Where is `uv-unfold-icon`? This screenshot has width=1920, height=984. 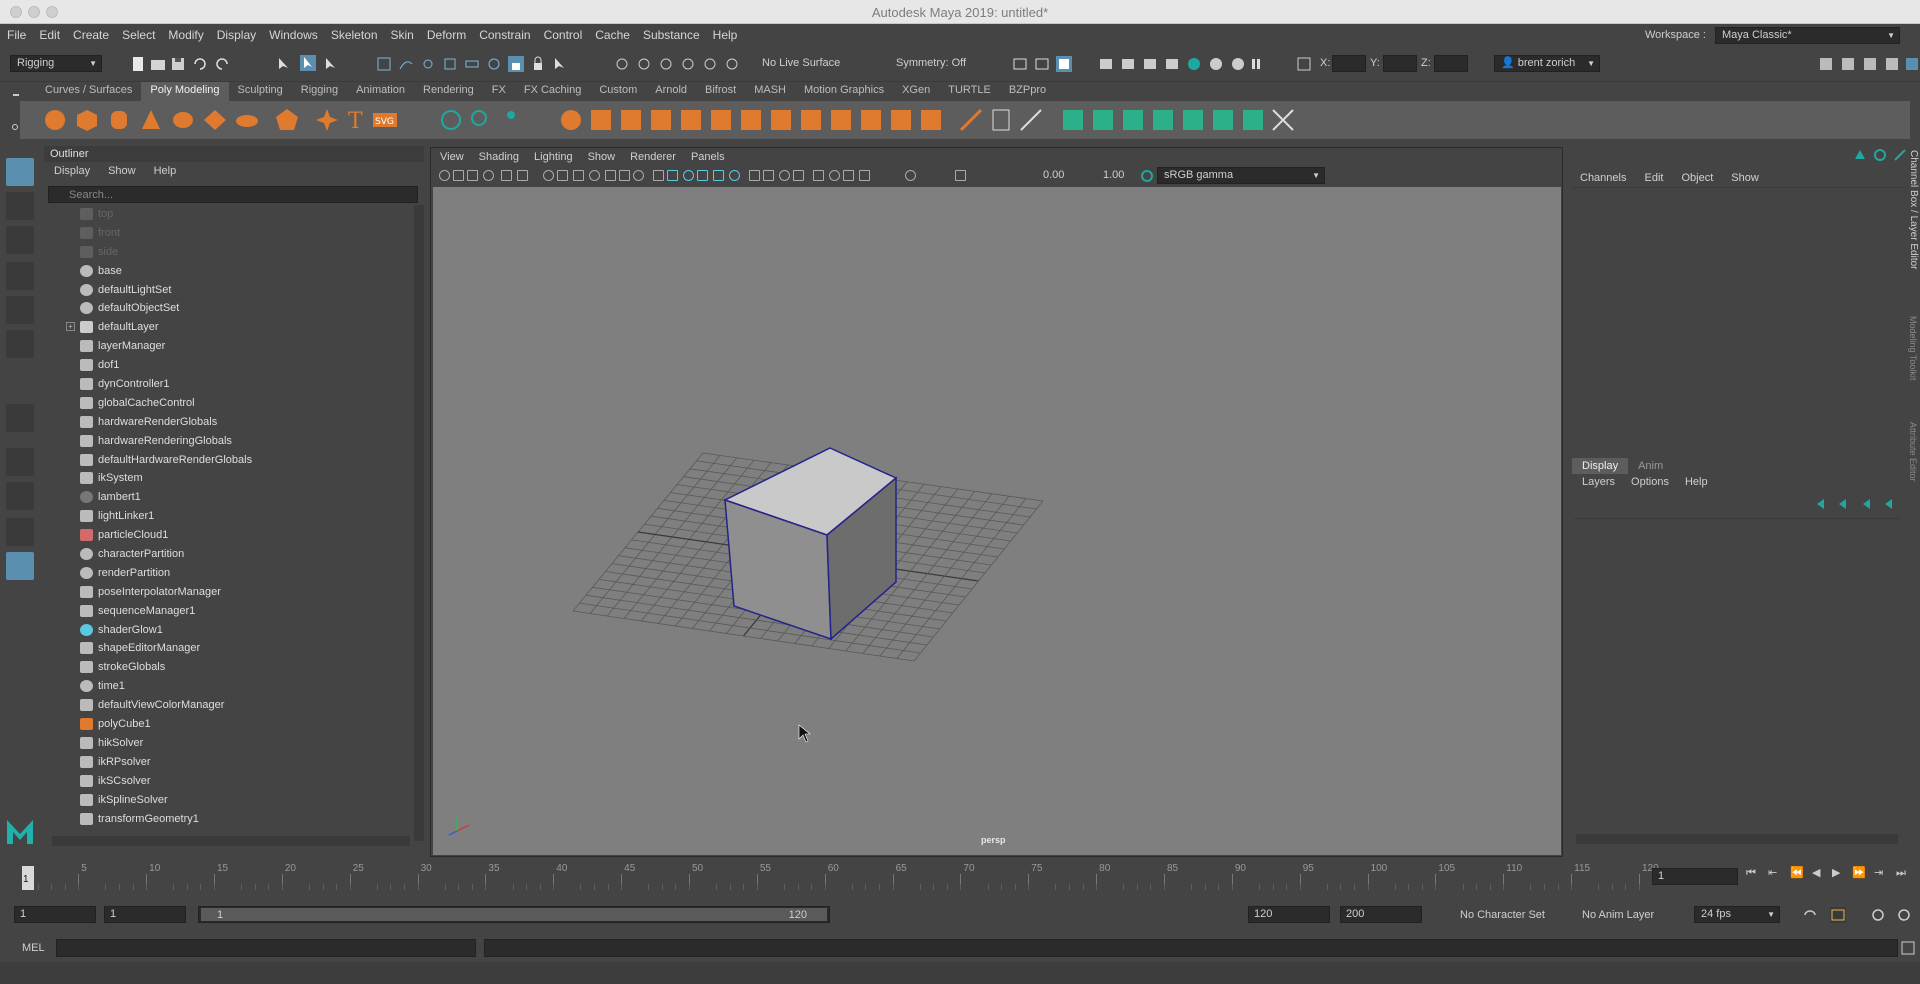 uv-unfold-icon is located at coordinates (1193, 120).